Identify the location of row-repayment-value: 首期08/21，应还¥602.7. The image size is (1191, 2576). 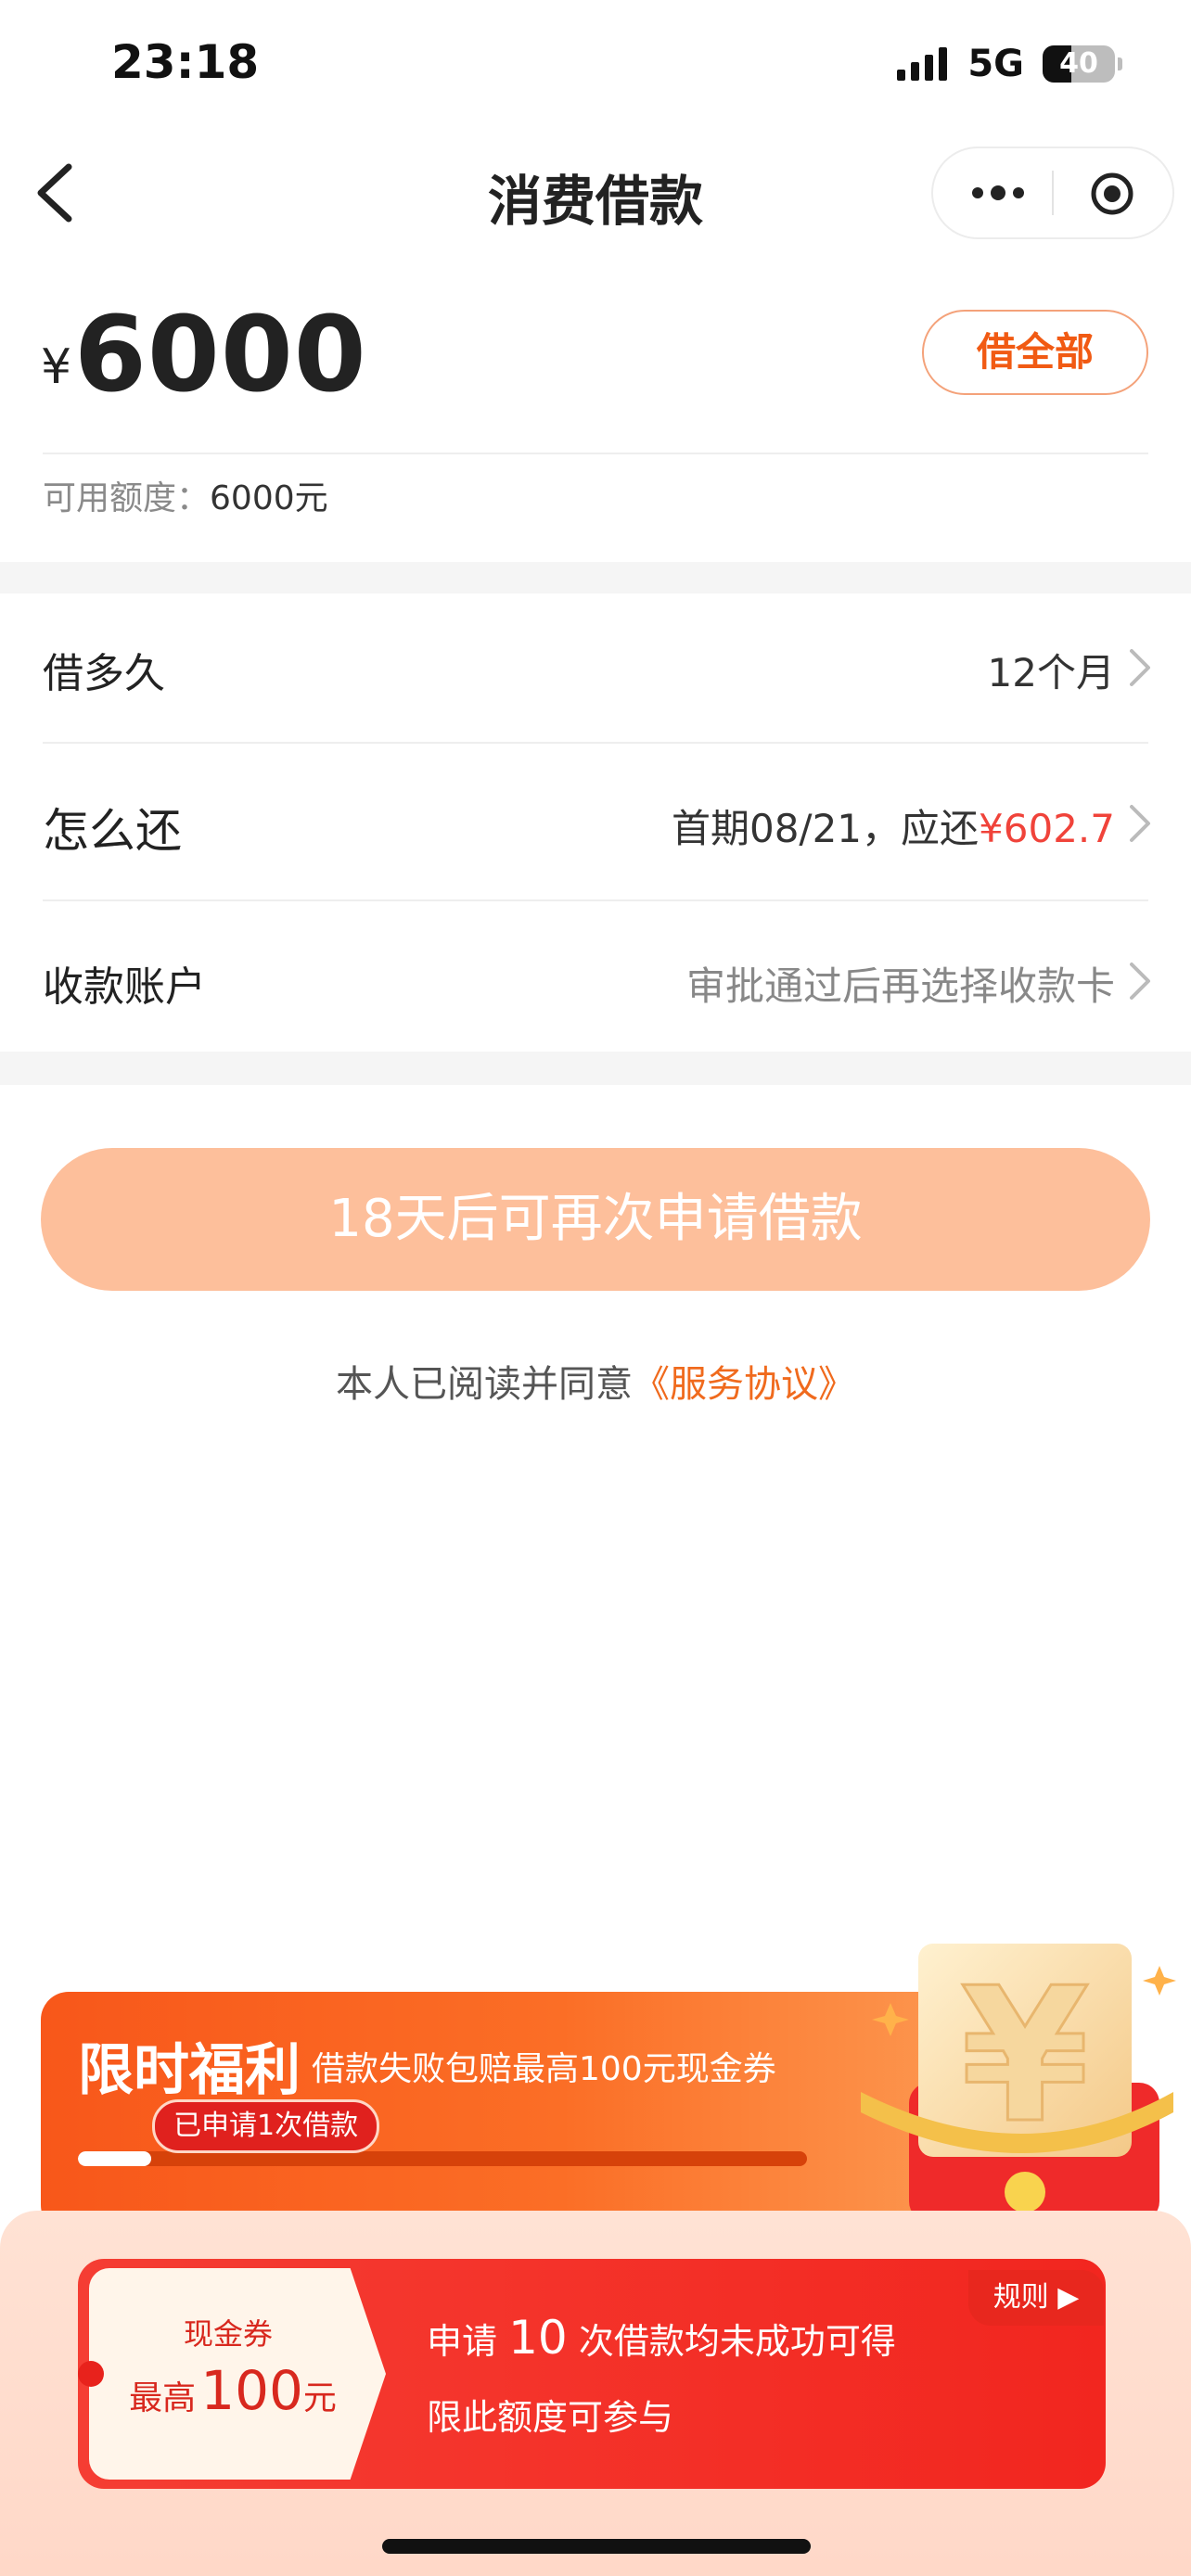
(894, 826).